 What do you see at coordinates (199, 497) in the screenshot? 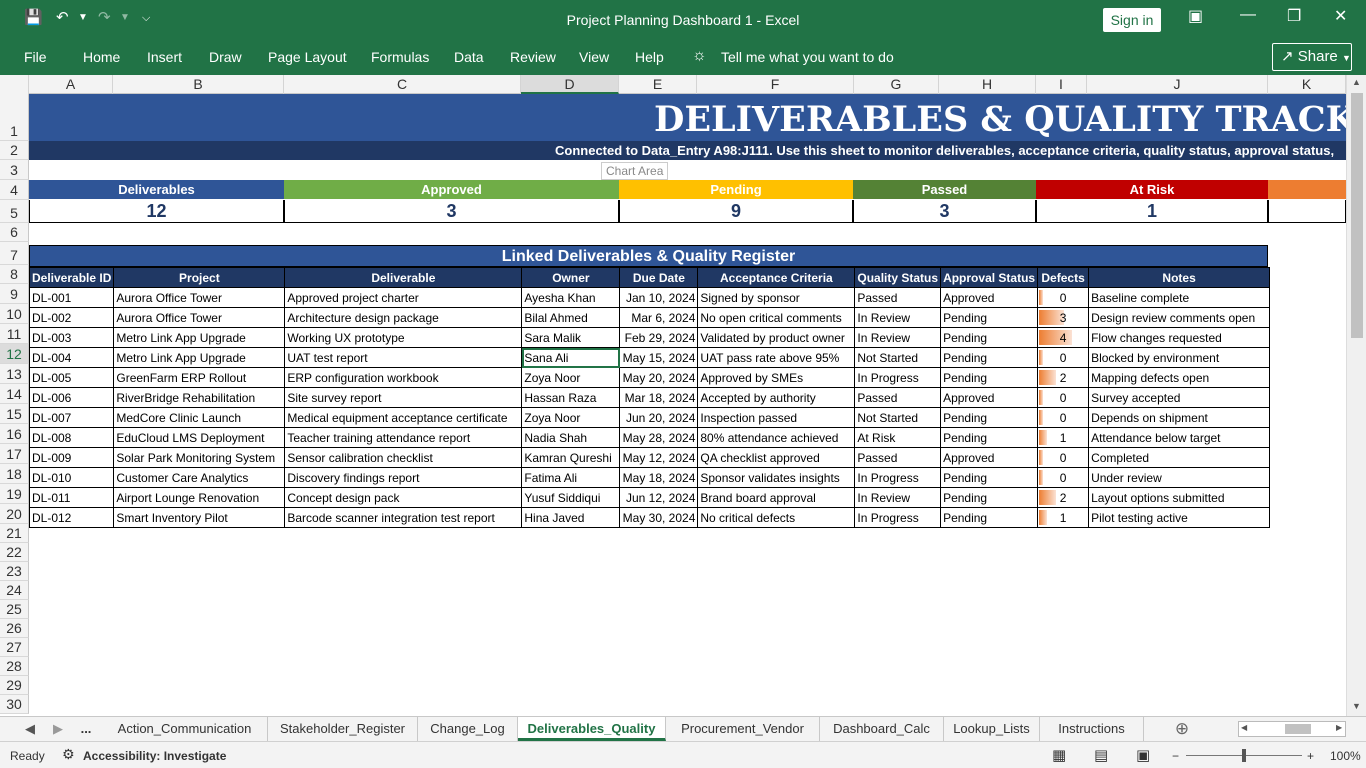
I see `table-cell: Airport Lounge Renovation` at bounding box center [199, 497].